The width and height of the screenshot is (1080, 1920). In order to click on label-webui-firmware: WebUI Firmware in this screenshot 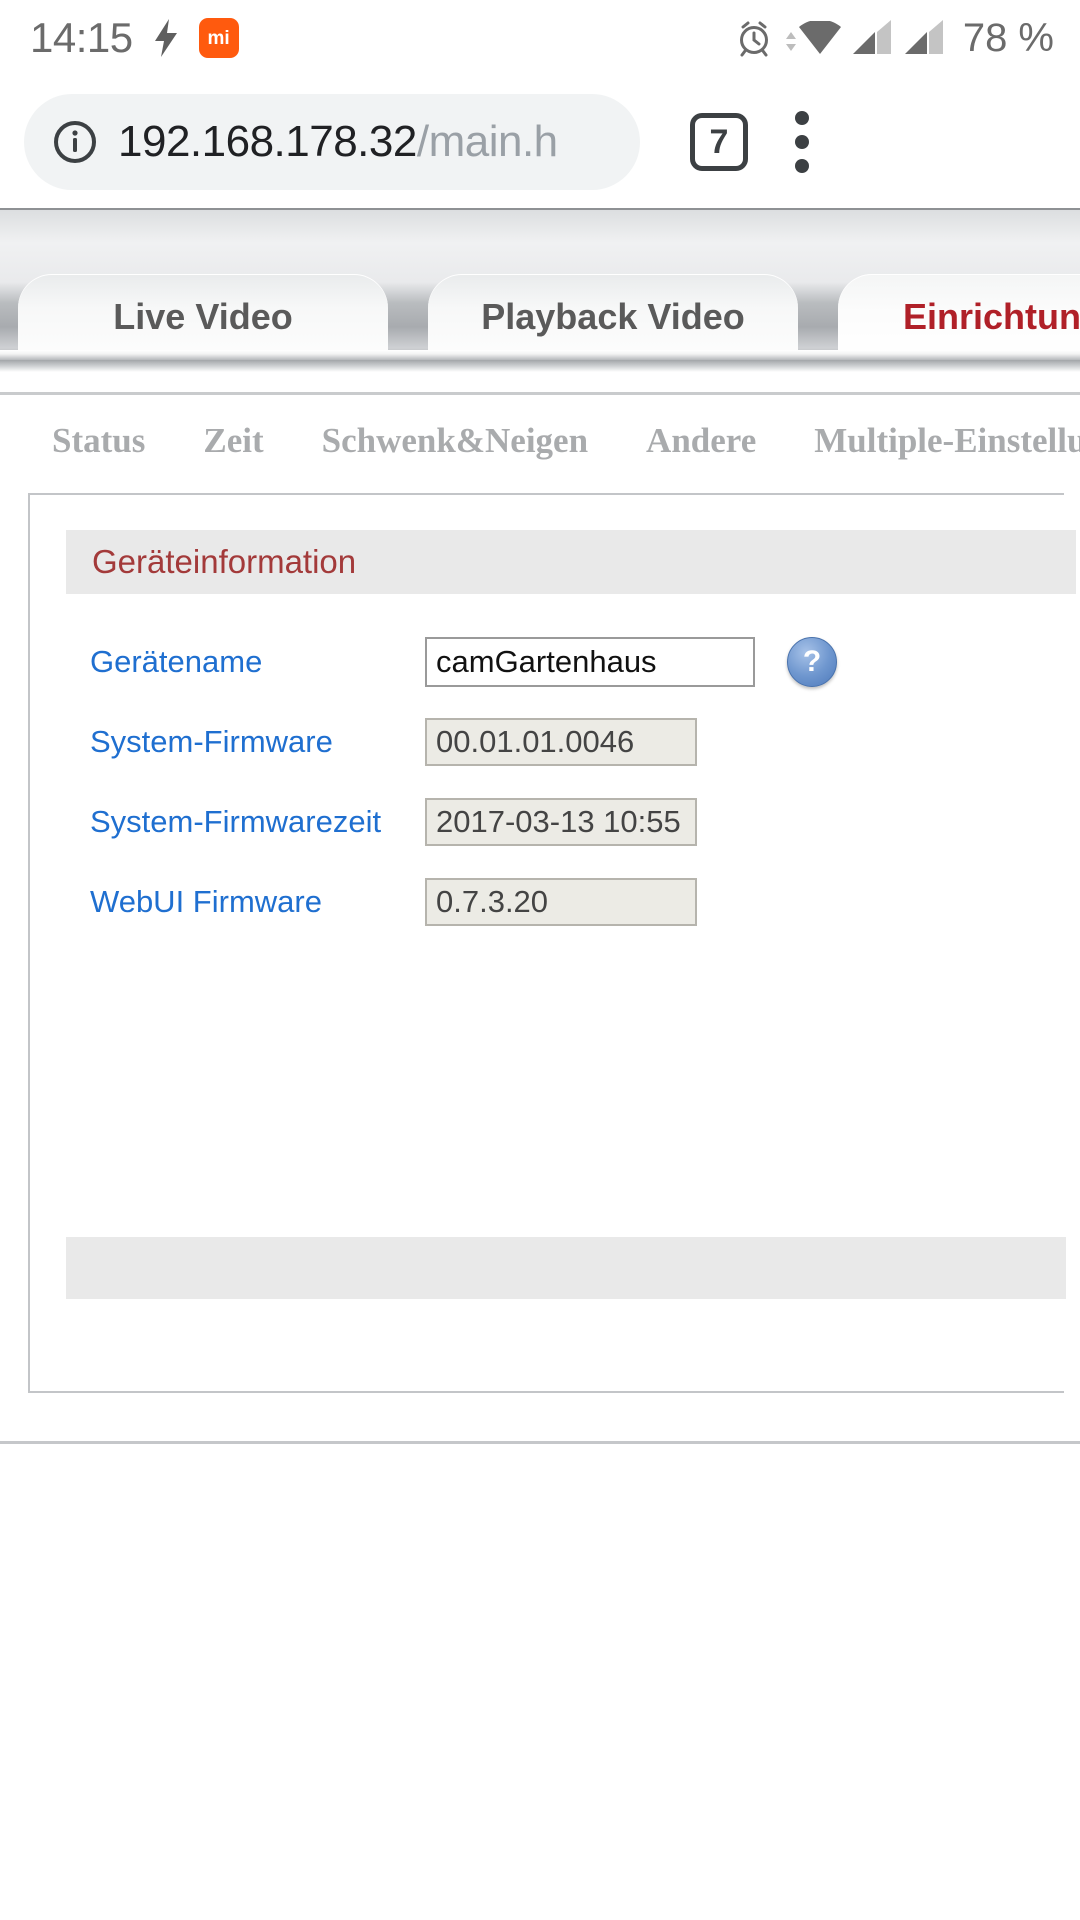, I will do `click(206, 901)`.